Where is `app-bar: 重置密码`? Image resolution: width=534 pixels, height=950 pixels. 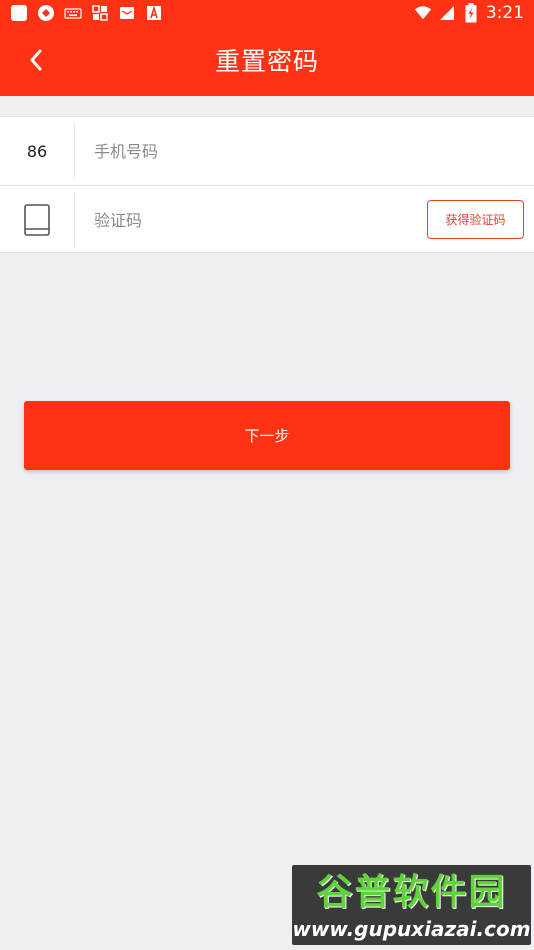 app-bar: 重置密码 is located at coordinates (267, 62).